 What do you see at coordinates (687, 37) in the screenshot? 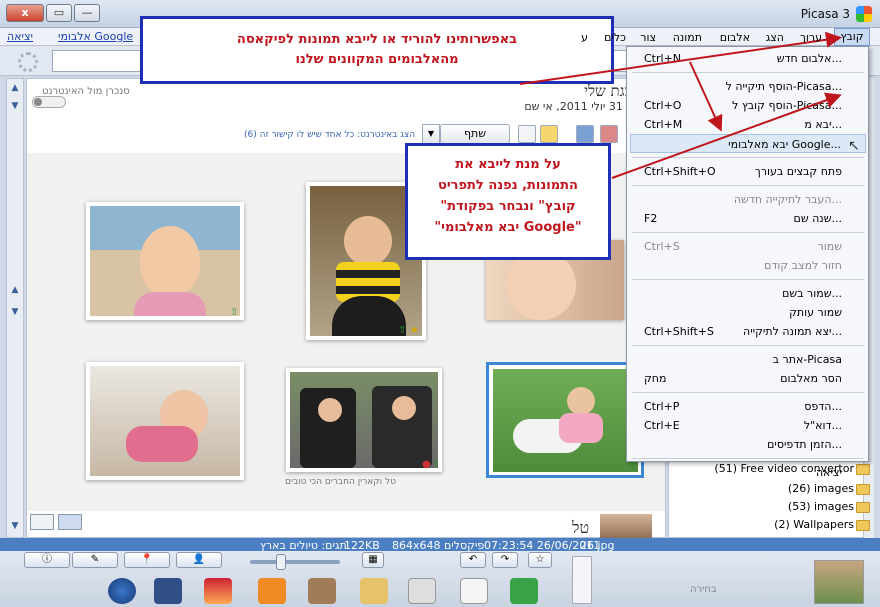
I see `menu-item: תמונה` at bounding box center [687, 37].